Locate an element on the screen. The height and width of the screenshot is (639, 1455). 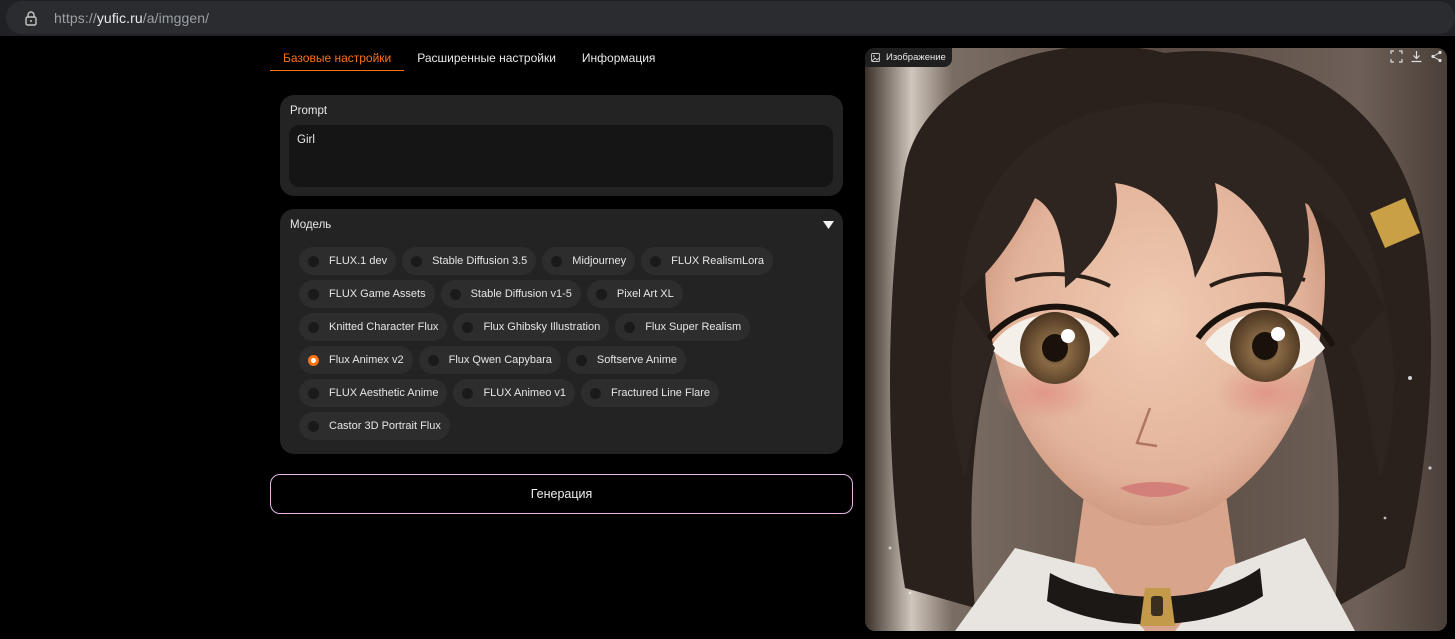
model-option: Pixel Art XL is located at coordinates (634, 294).